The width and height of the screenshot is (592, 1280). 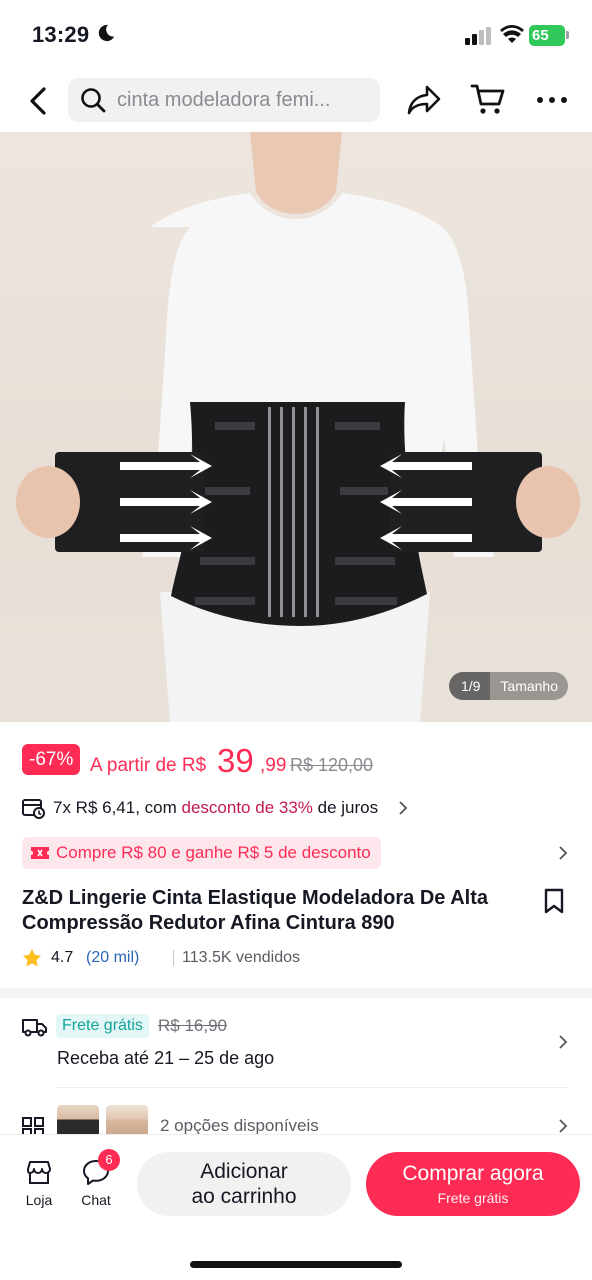 I want to click on size-tab: Tamanho, so click(x=529, y=686).